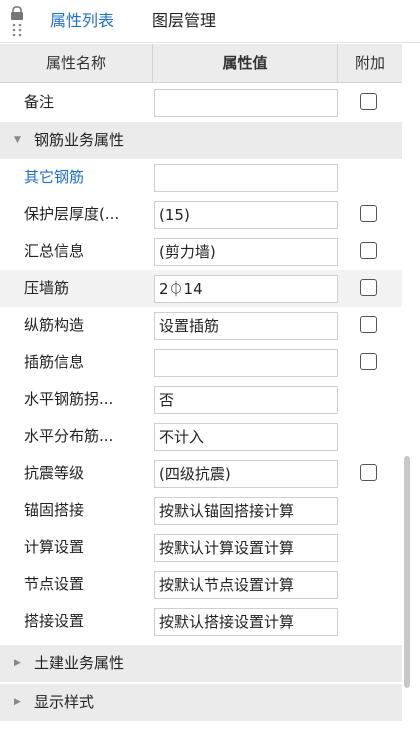 Image resolution: width=420 pixels, height=753 pixels. What do you see at coordinates (246, 474) in the screenshot?
I see `value-field: (四级抗震)` at bounding box center [246, 474].